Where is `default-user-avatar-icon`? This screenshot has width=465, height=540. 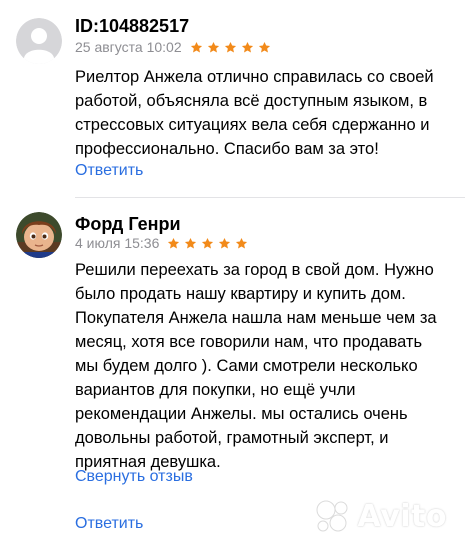
default-user-avatar-icon is located at coordinates (39, 41).